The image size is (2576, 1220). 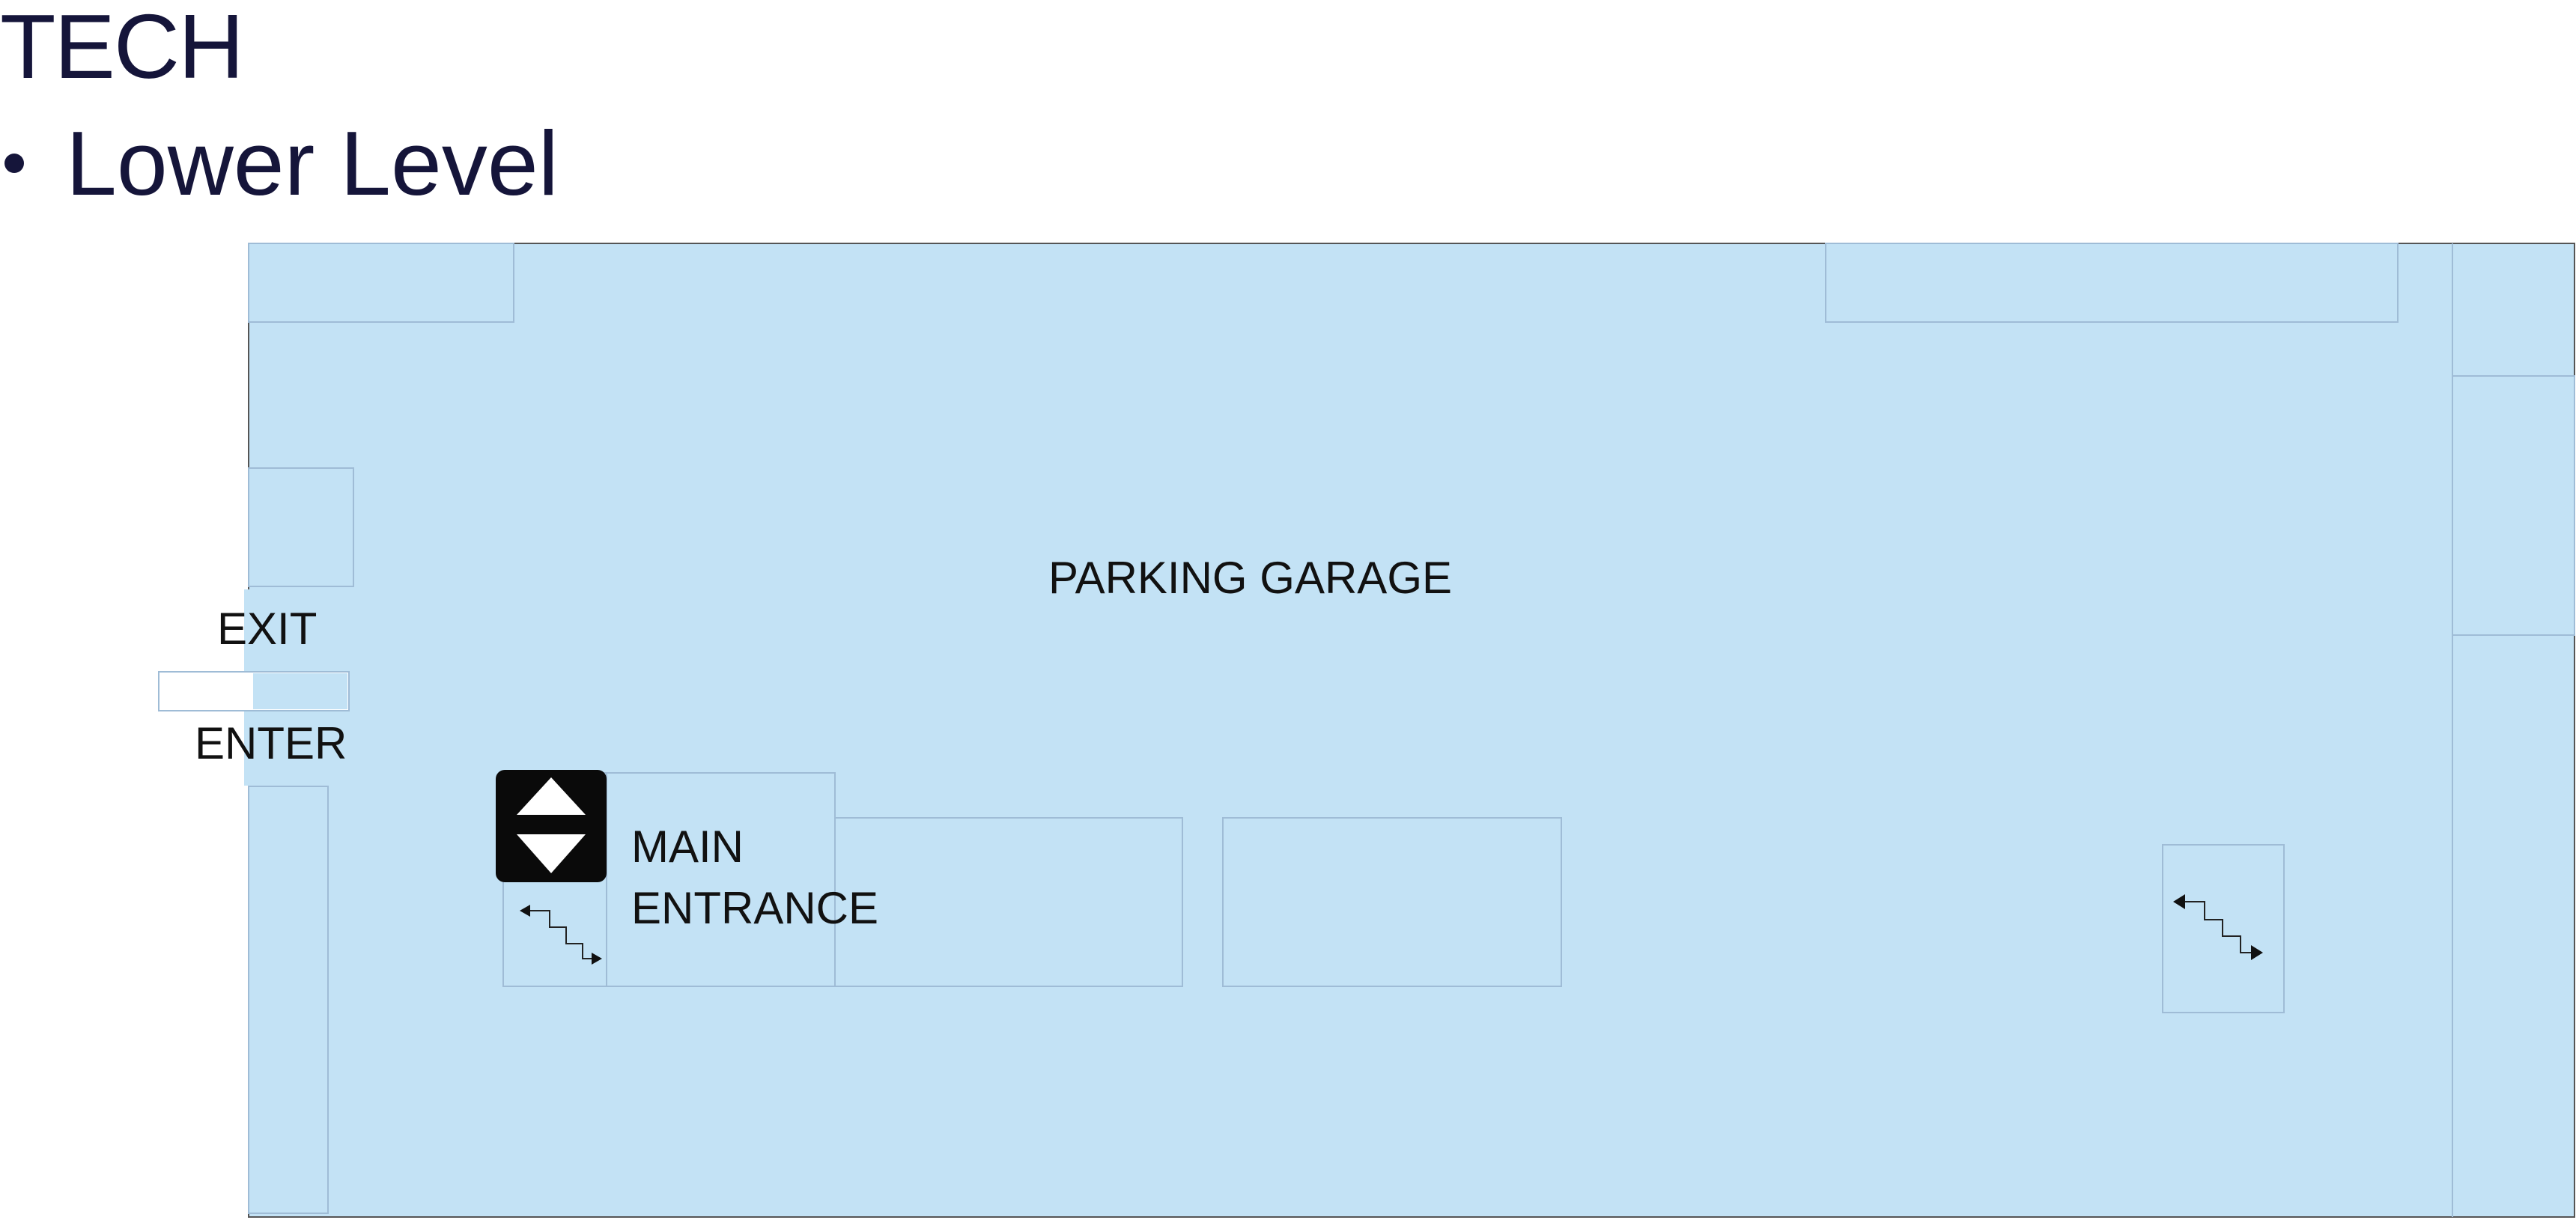 What do you see at coordinates (300, 691) in the screenshot?
I see `gate-bar-inner` at bounding box center [300, 691].